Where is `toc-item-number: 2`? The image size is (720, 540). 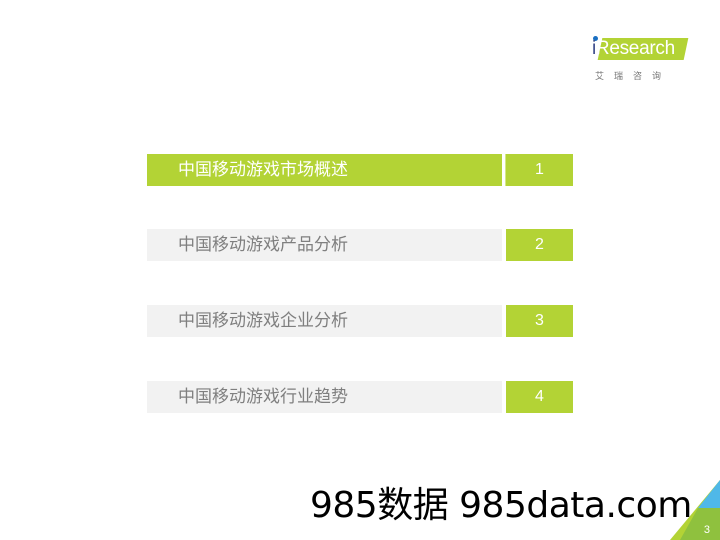 toc-item-number: 2 is located at coordinates (539, 245).